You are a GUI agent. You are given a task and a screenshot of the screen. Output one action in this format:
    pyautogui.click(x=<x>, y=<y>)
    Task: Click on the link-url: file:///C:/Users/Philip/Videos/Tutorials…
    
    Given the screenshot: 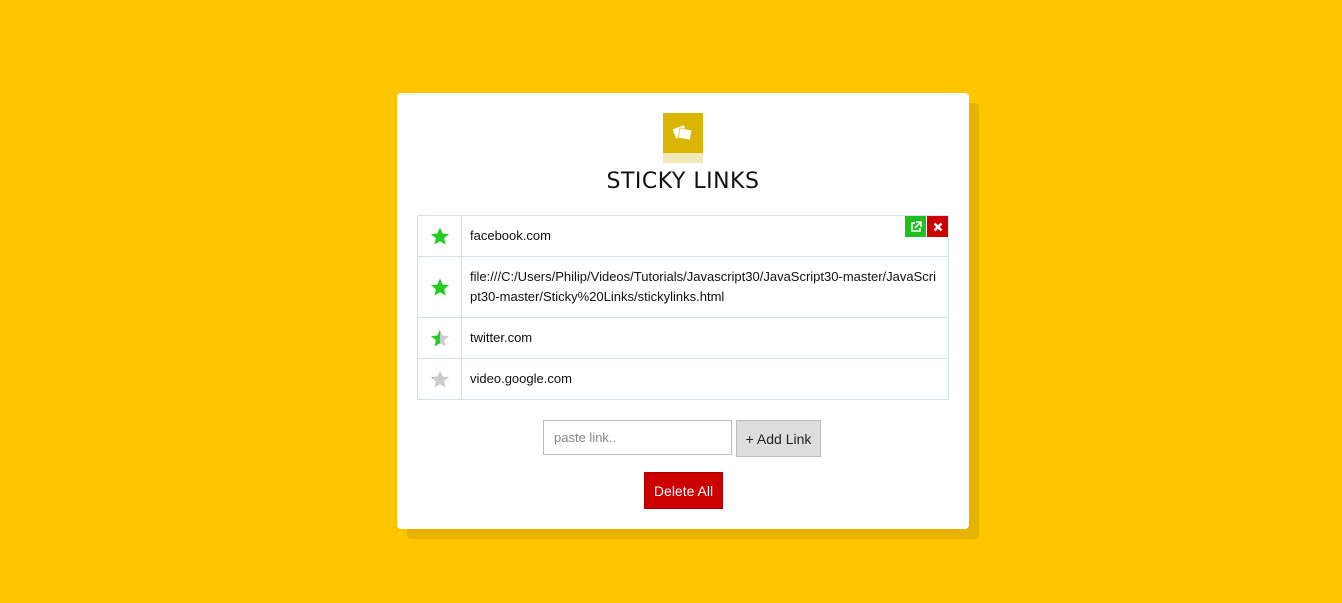 What is the action you would take?
    pyautogui.click(x=705, y=287)
    